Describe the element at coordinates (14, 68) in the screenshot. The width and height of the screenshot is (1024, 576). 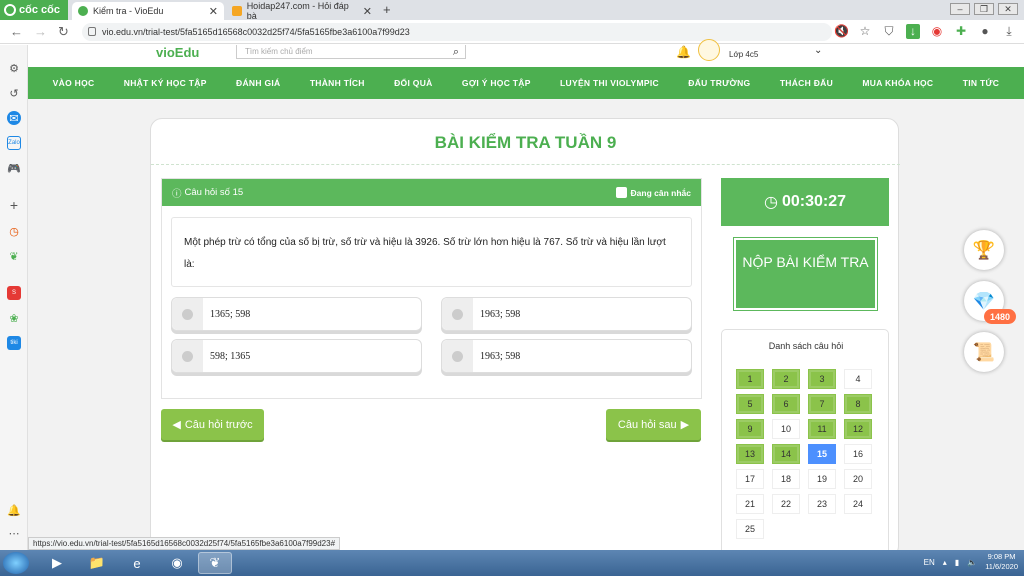
I see `settings-gear-icon: ⚙` at that location.